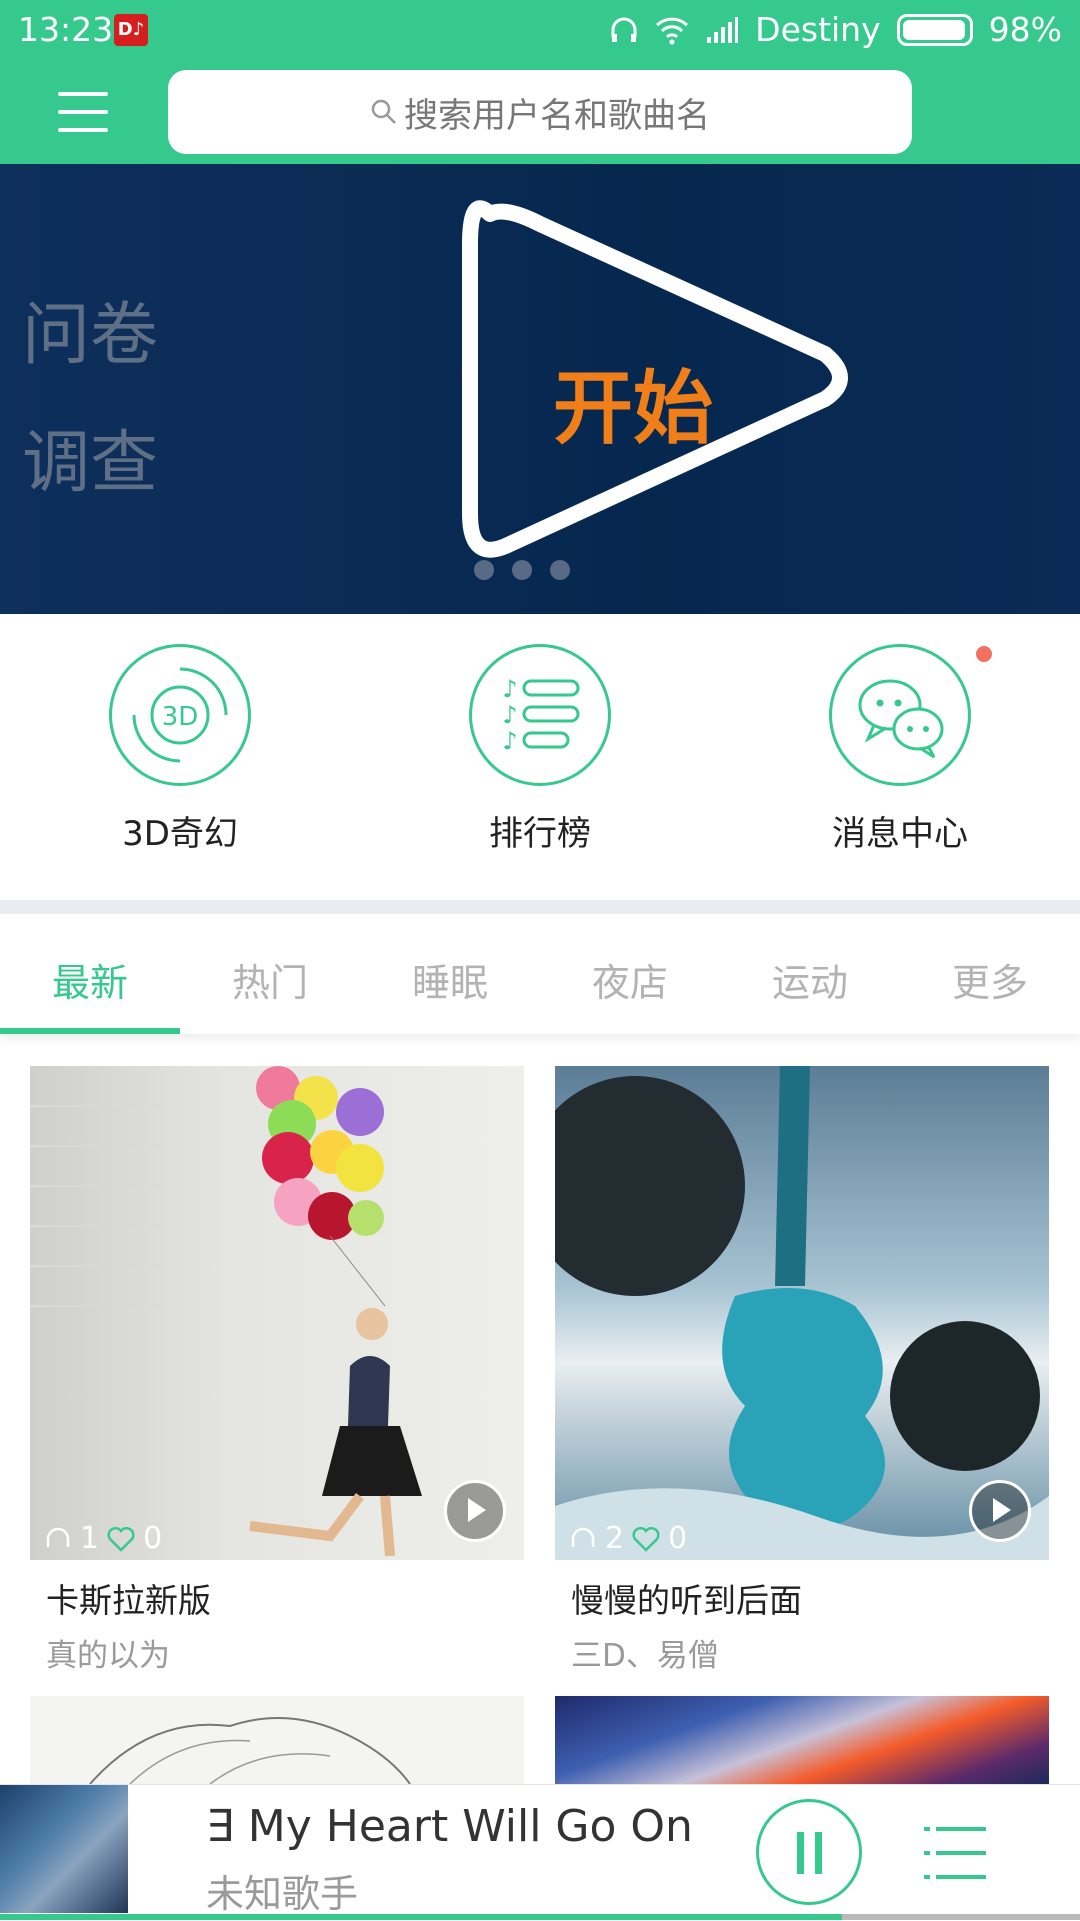  What do you see at coordinates (1025, 29) in the screenshot?
I see `battery-level: 98%` at bounding box center [1025, 29].